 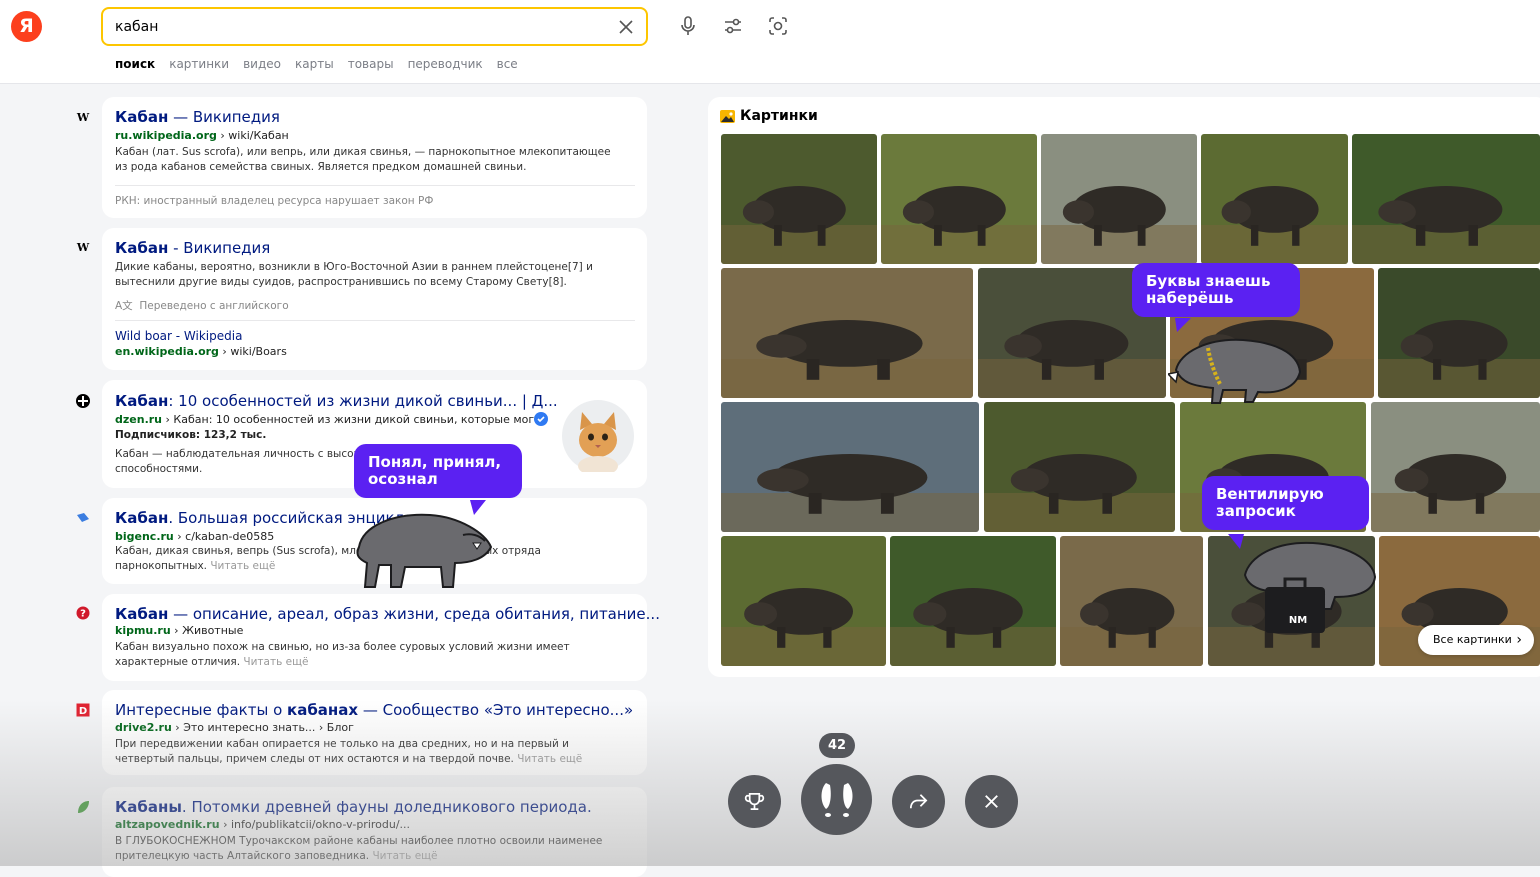 I want to click on result-url: bigenc.ru › c/kaban-de0585, so click(x=194, y=536).